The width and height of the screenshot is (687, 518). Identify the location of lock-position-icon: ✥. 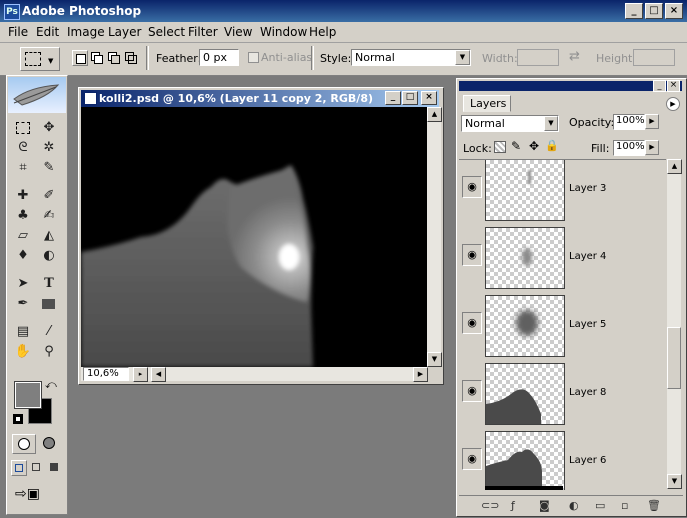
(534, 146).